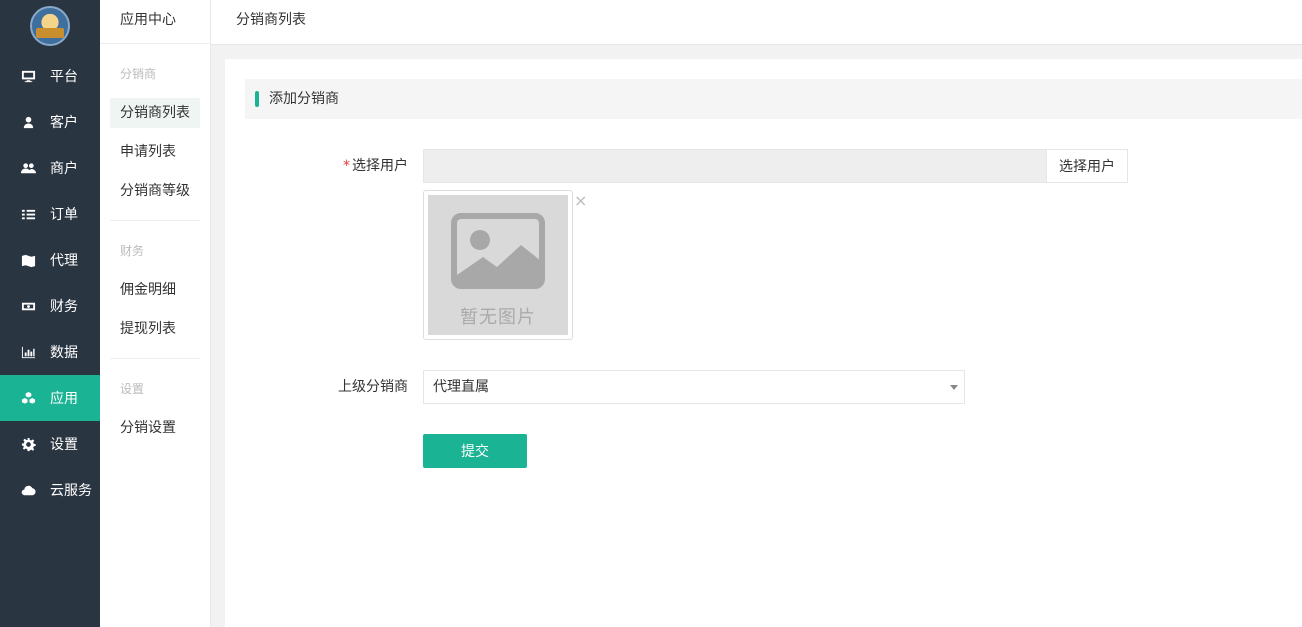 The height and width of the screenshot is (627, 1302). Describe the element at coordinates (28, 398) in the screenshot. I see `cubes-icon` at that location.